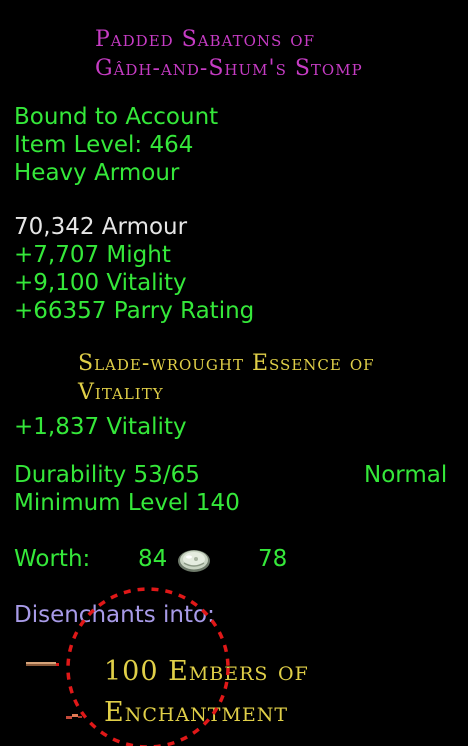 This screenshot has height=746, width=468. Describe the element at coordinates (406, 475) in the screenshot. I see `durability-quality: Normal` at that location.